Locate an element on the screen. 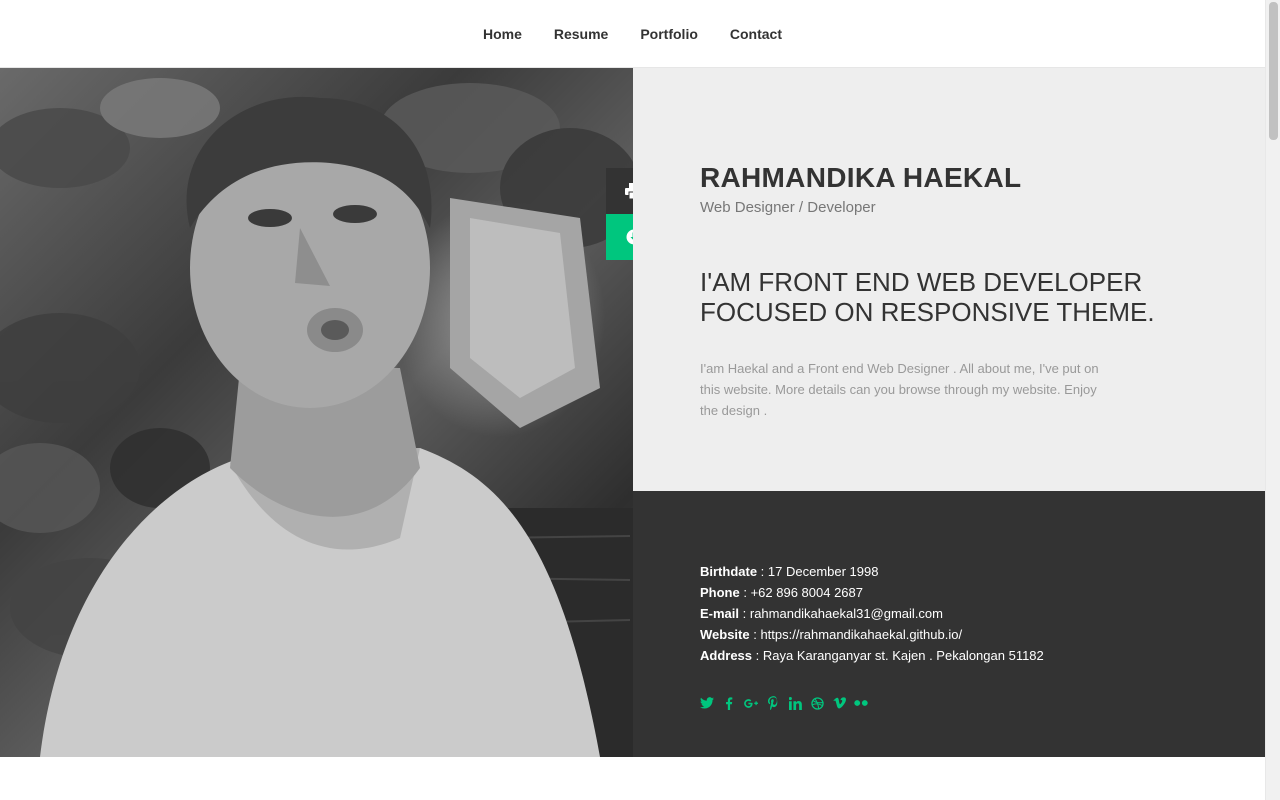  birthdate-label: Birthdate is located at coordinates (729, 571).